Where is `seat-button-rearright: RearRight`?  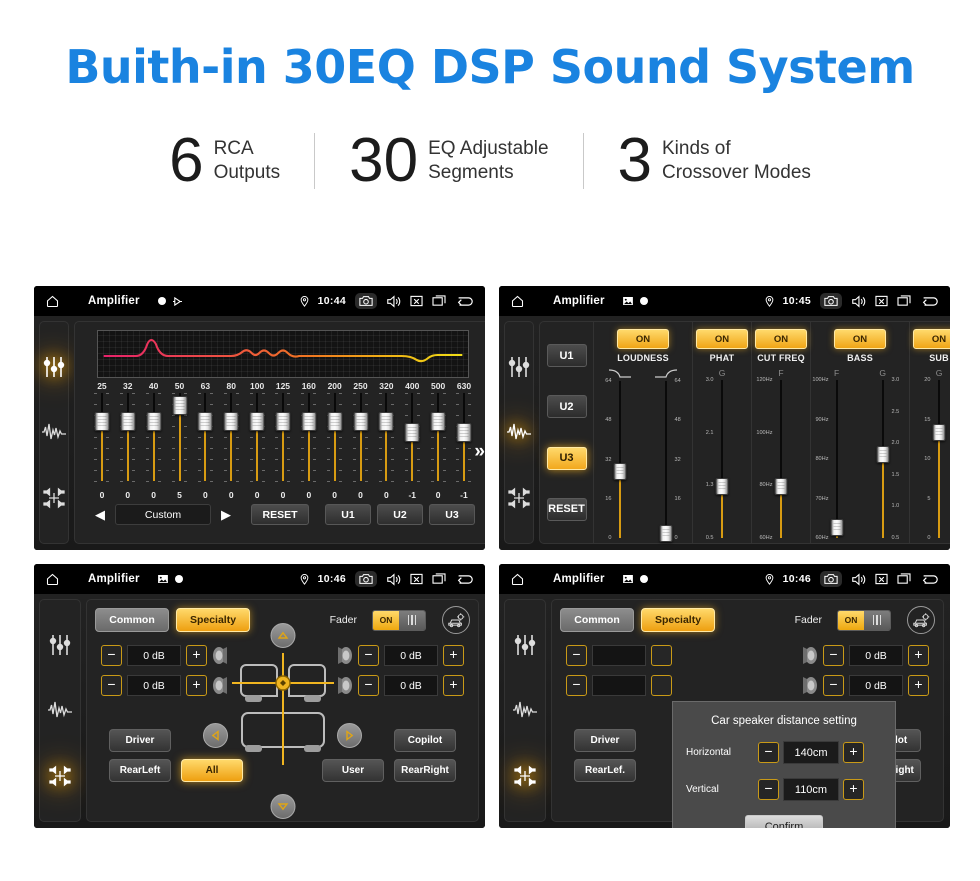
seat-button-rearright: RearRight is located at coordinates (425, 770).